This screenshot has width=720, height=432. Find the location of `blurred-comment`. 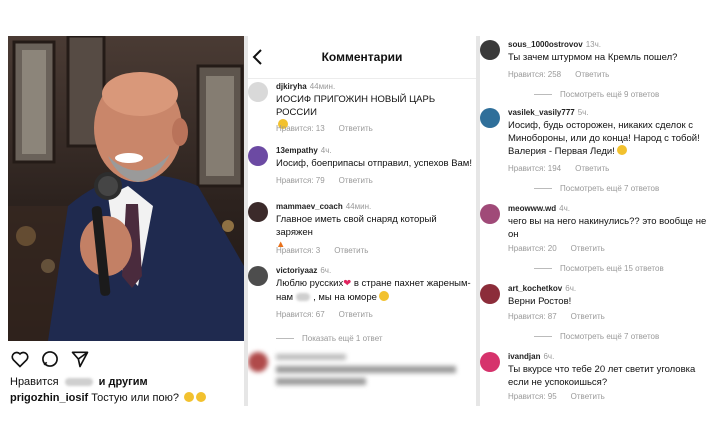

blurred-comment is located at coordinates (362, 377).